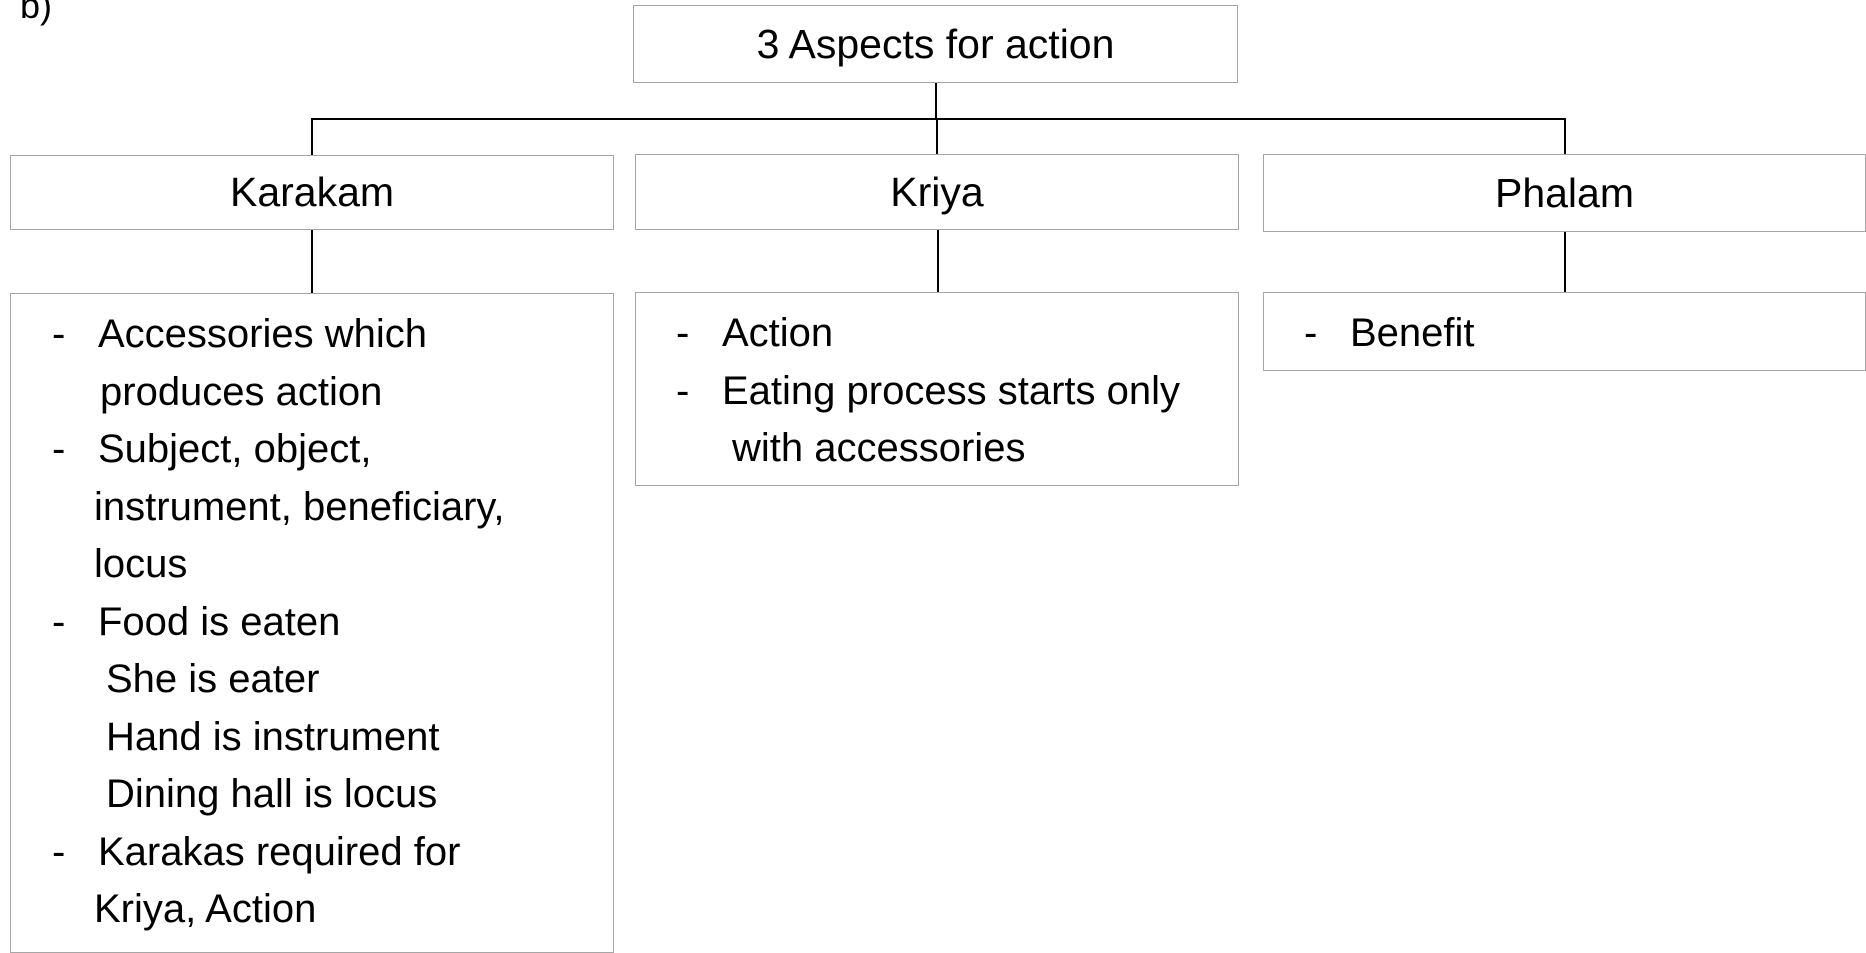 Image resolution: width=1866 pixels, height=953 pixels. Describe the element at coordinates (241, 391) in the screenshot. I see `list-item-line: produces action` at that location.